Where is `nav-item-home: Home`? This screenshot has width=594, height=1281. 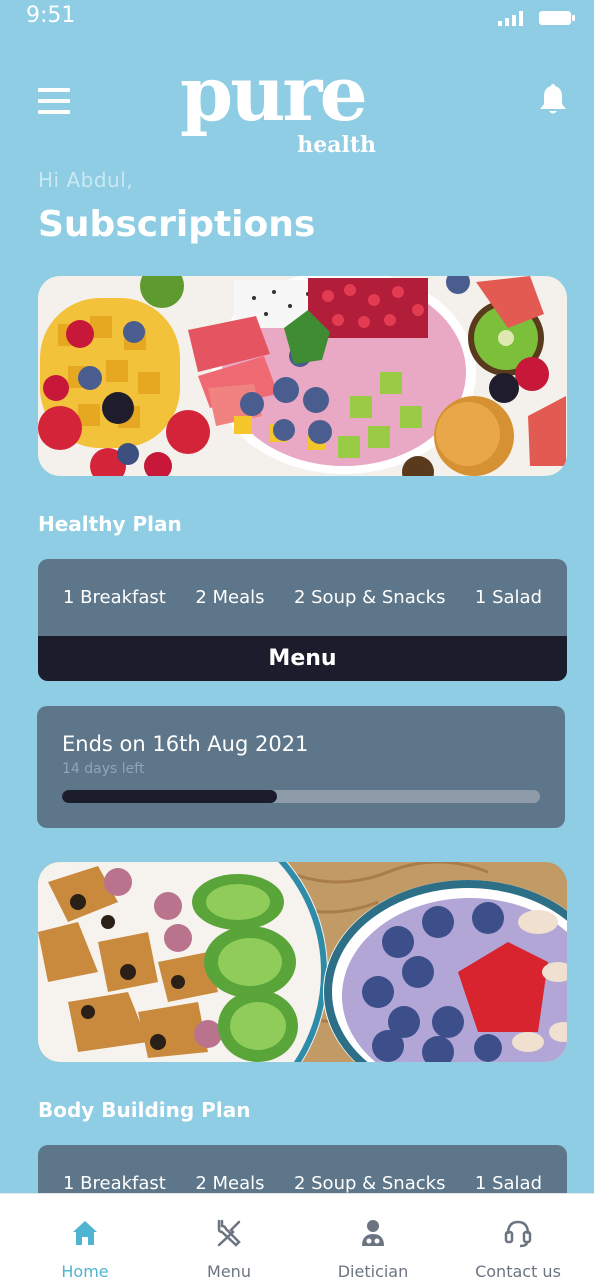 nav-item-home: Home is located at coordinates (85, 1237).